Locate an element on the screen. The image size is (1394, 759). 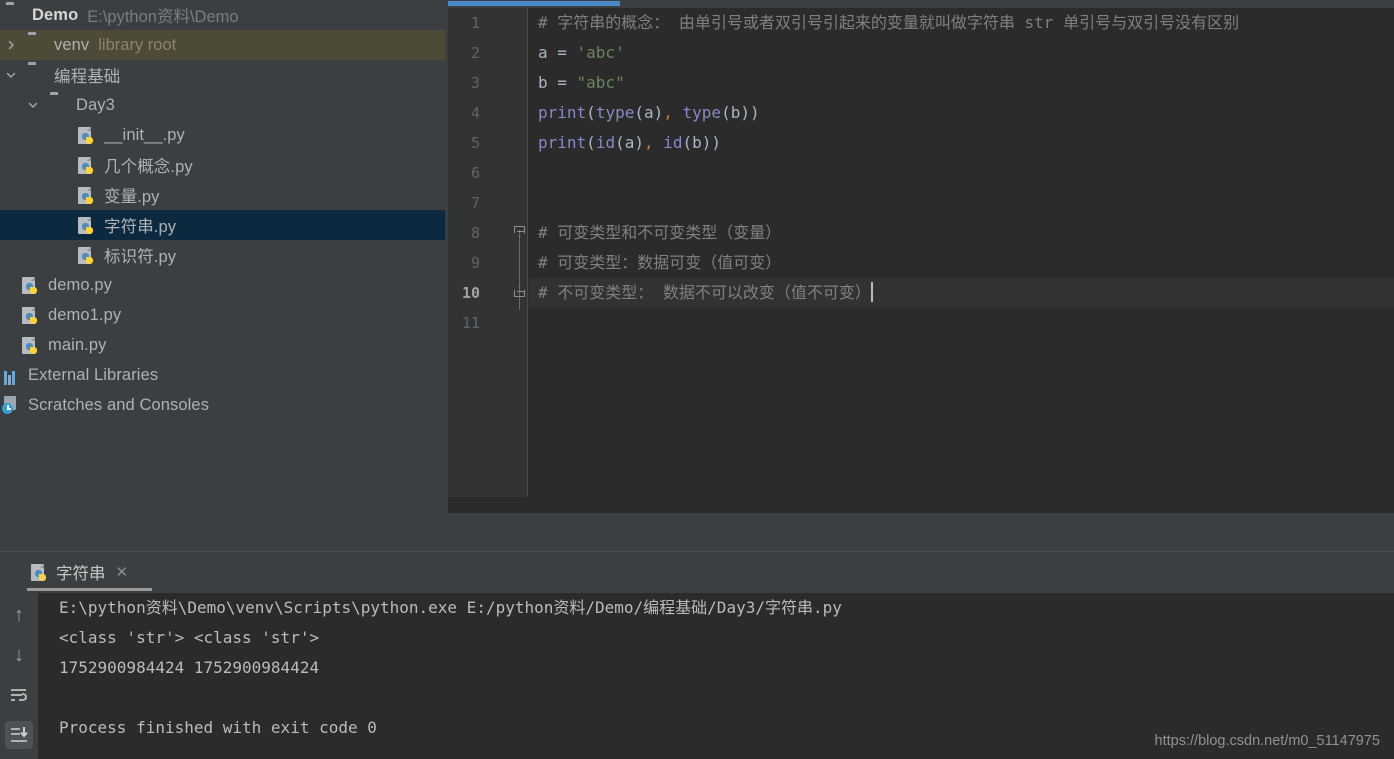
console-tab-zifuchuan: 字符串 ✕ is located at coordinates (79, 572).